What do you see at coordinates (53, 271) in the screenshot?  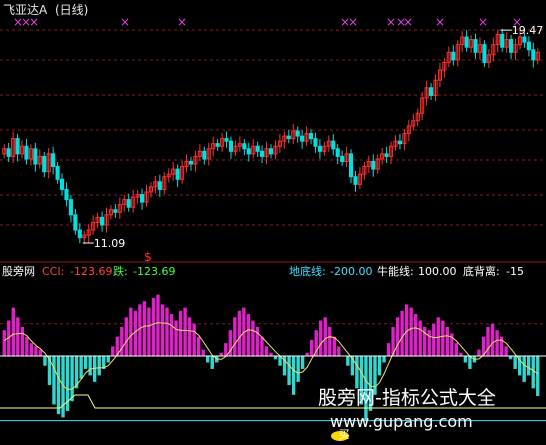 I see `cci-label: CCI:` at bounding box center [53, 271].